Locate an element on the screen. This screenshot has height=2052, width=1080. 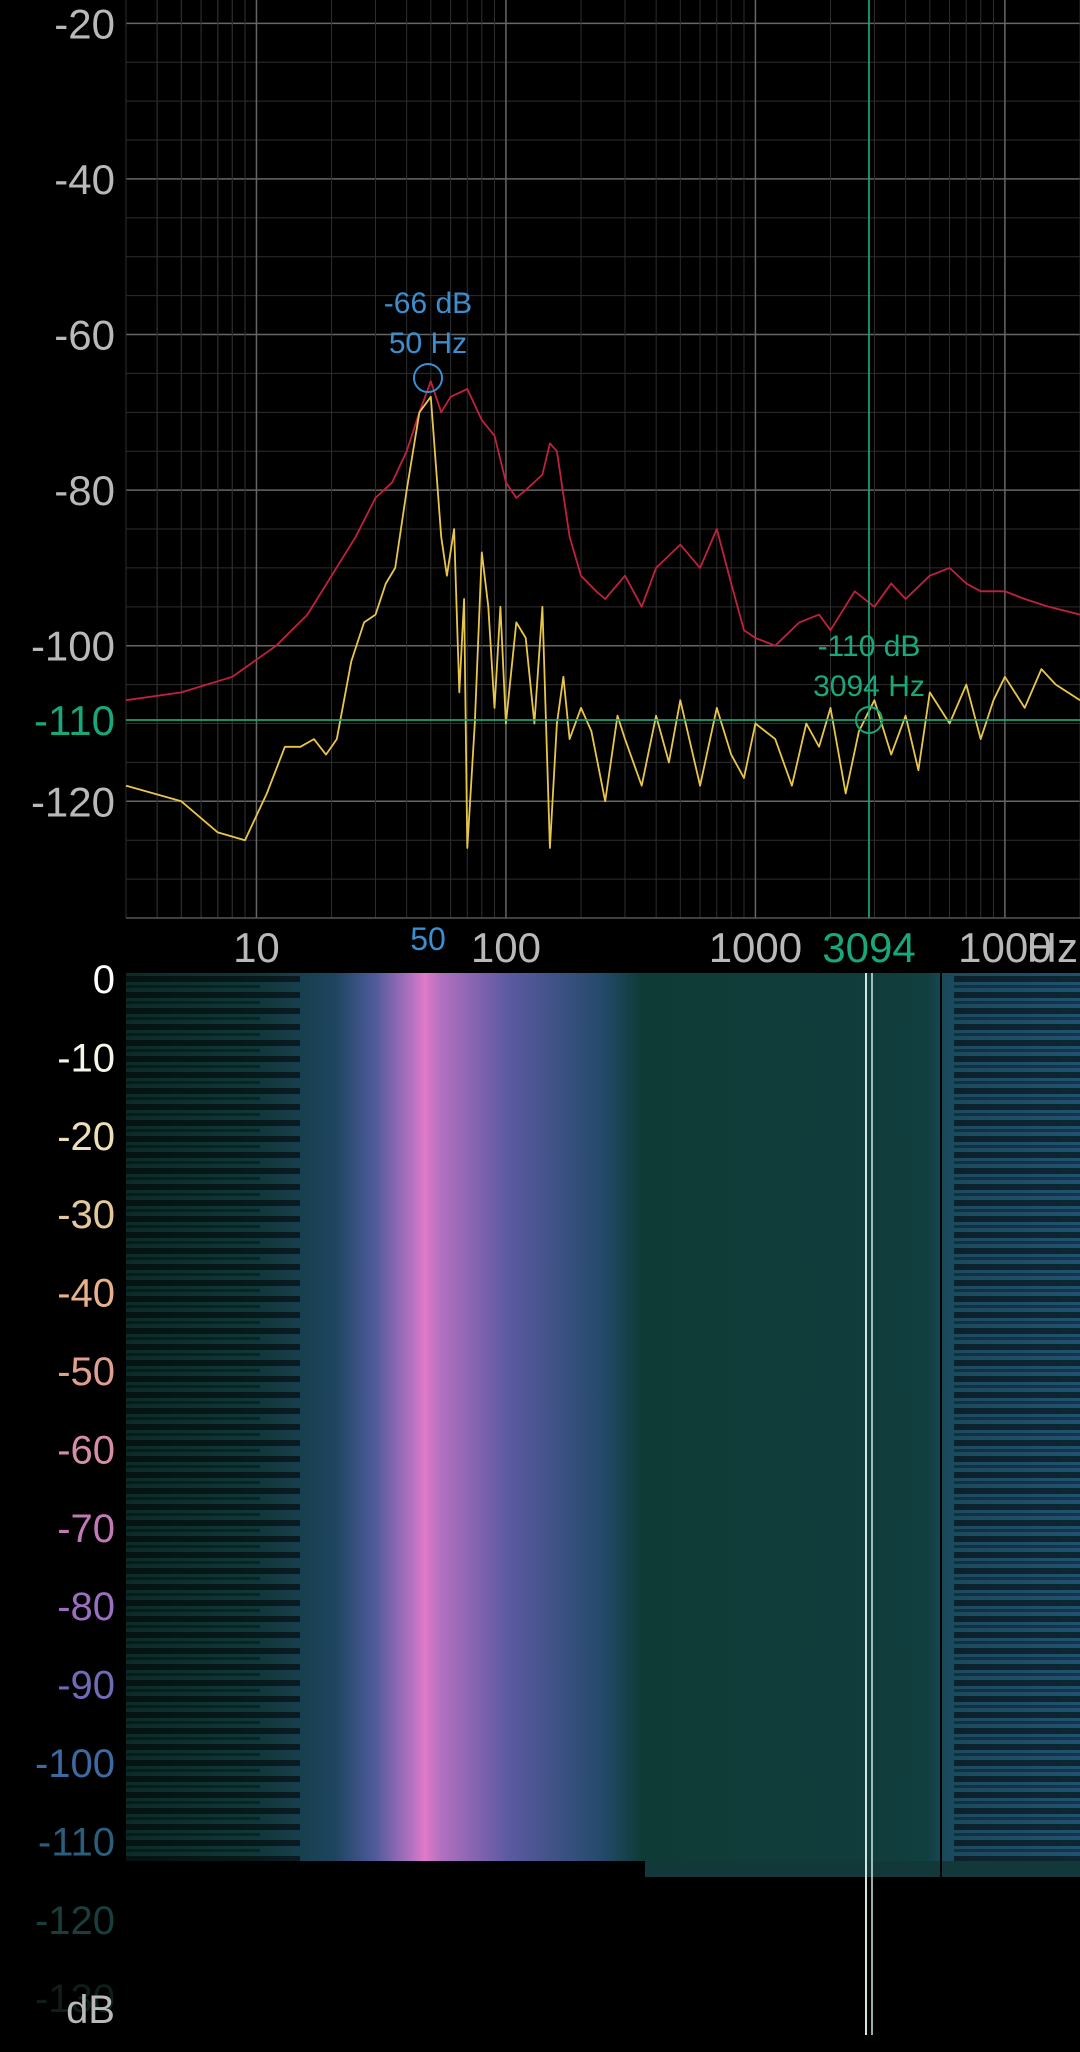
spectrogram-scale-label: -120 is located at coordinates (75, 1921).